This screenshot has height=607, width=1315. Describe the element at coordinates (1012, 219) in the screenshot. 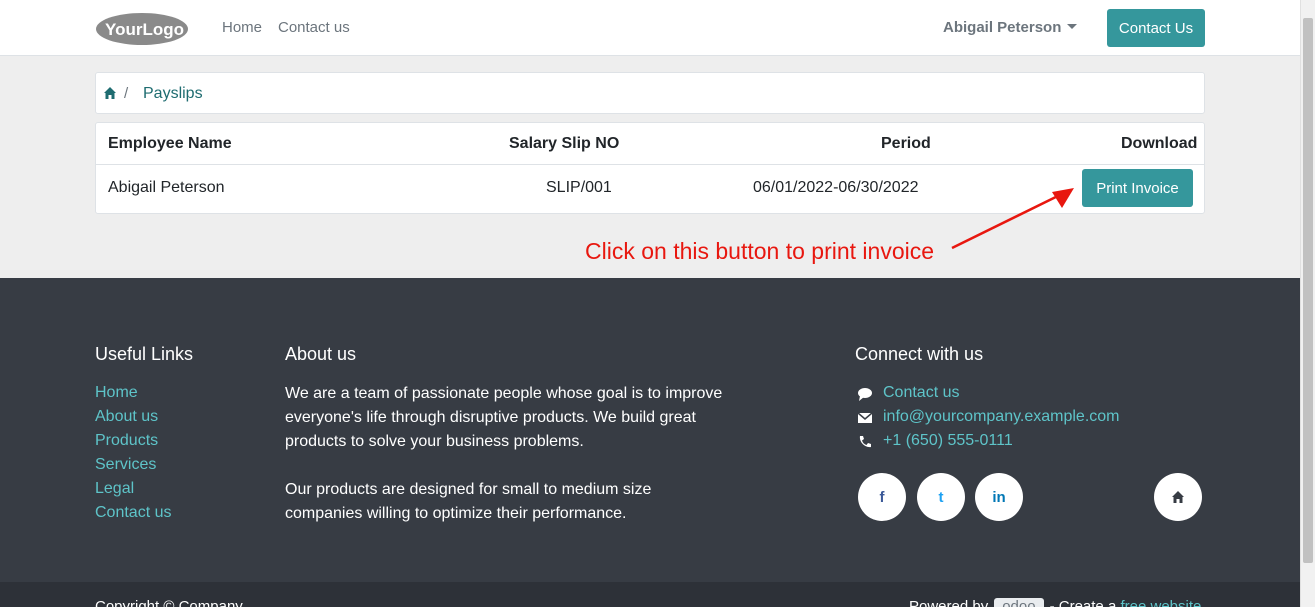

I see `annotation-arrow-icon` at that location.